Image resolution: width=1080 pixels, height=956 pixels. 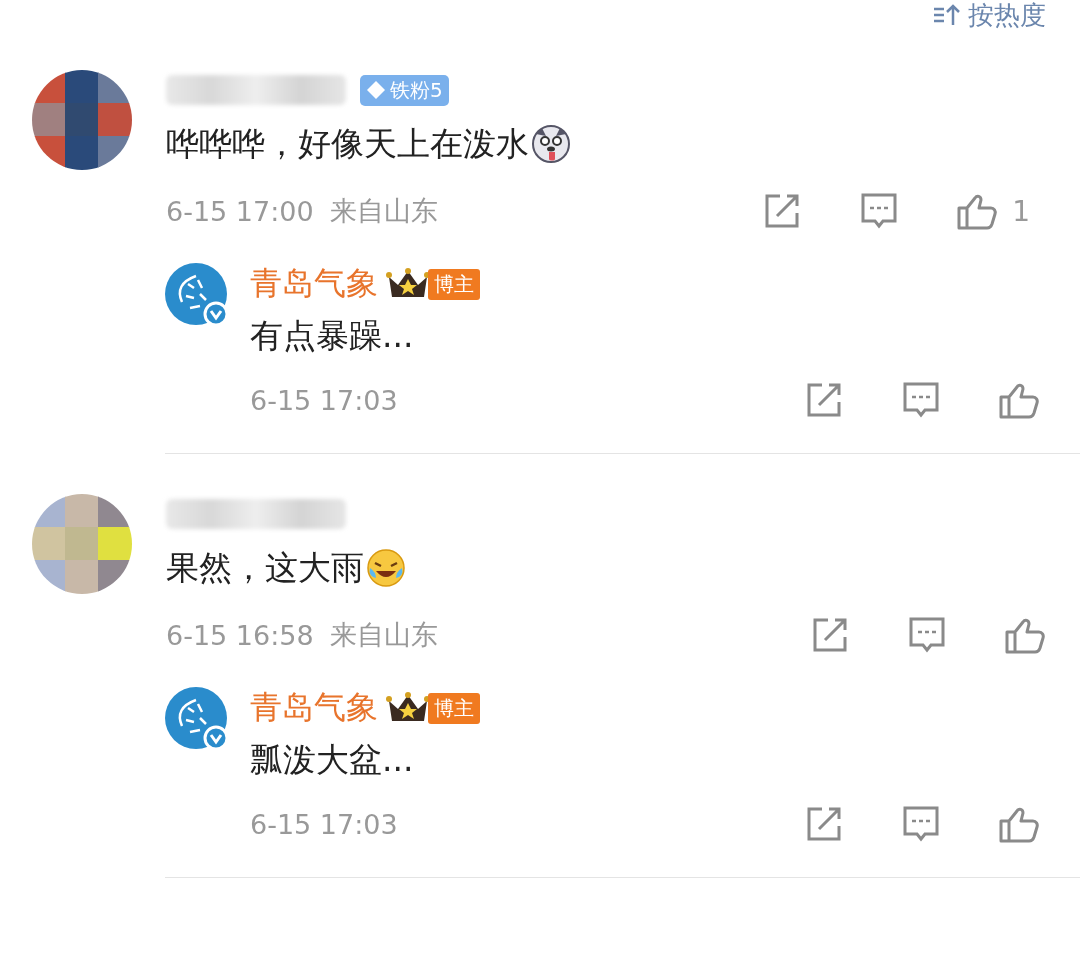 I want to click on sort-button: 按热度, so click(x=989, y=16).